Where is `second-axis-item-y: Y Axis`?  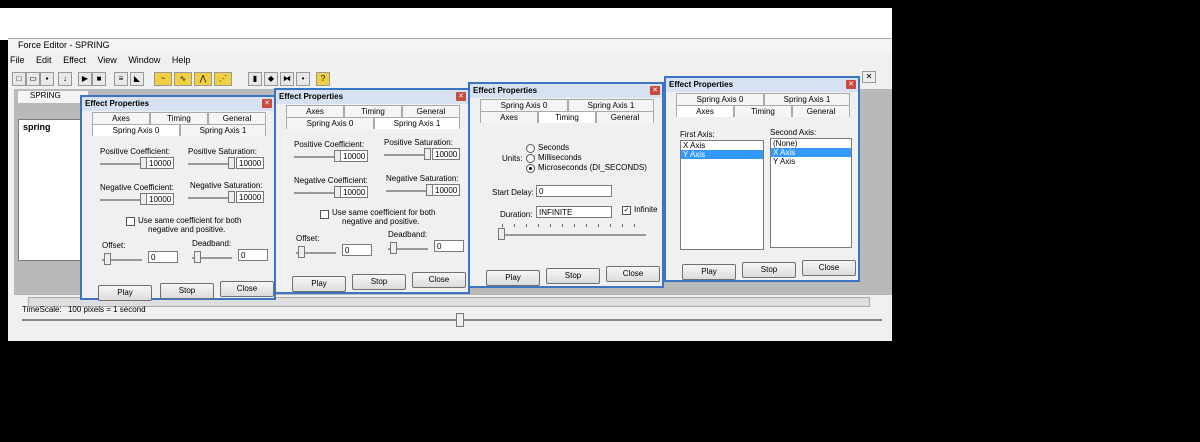
second-axis-item-y: Y Axis is located at coordinates (811, 161).